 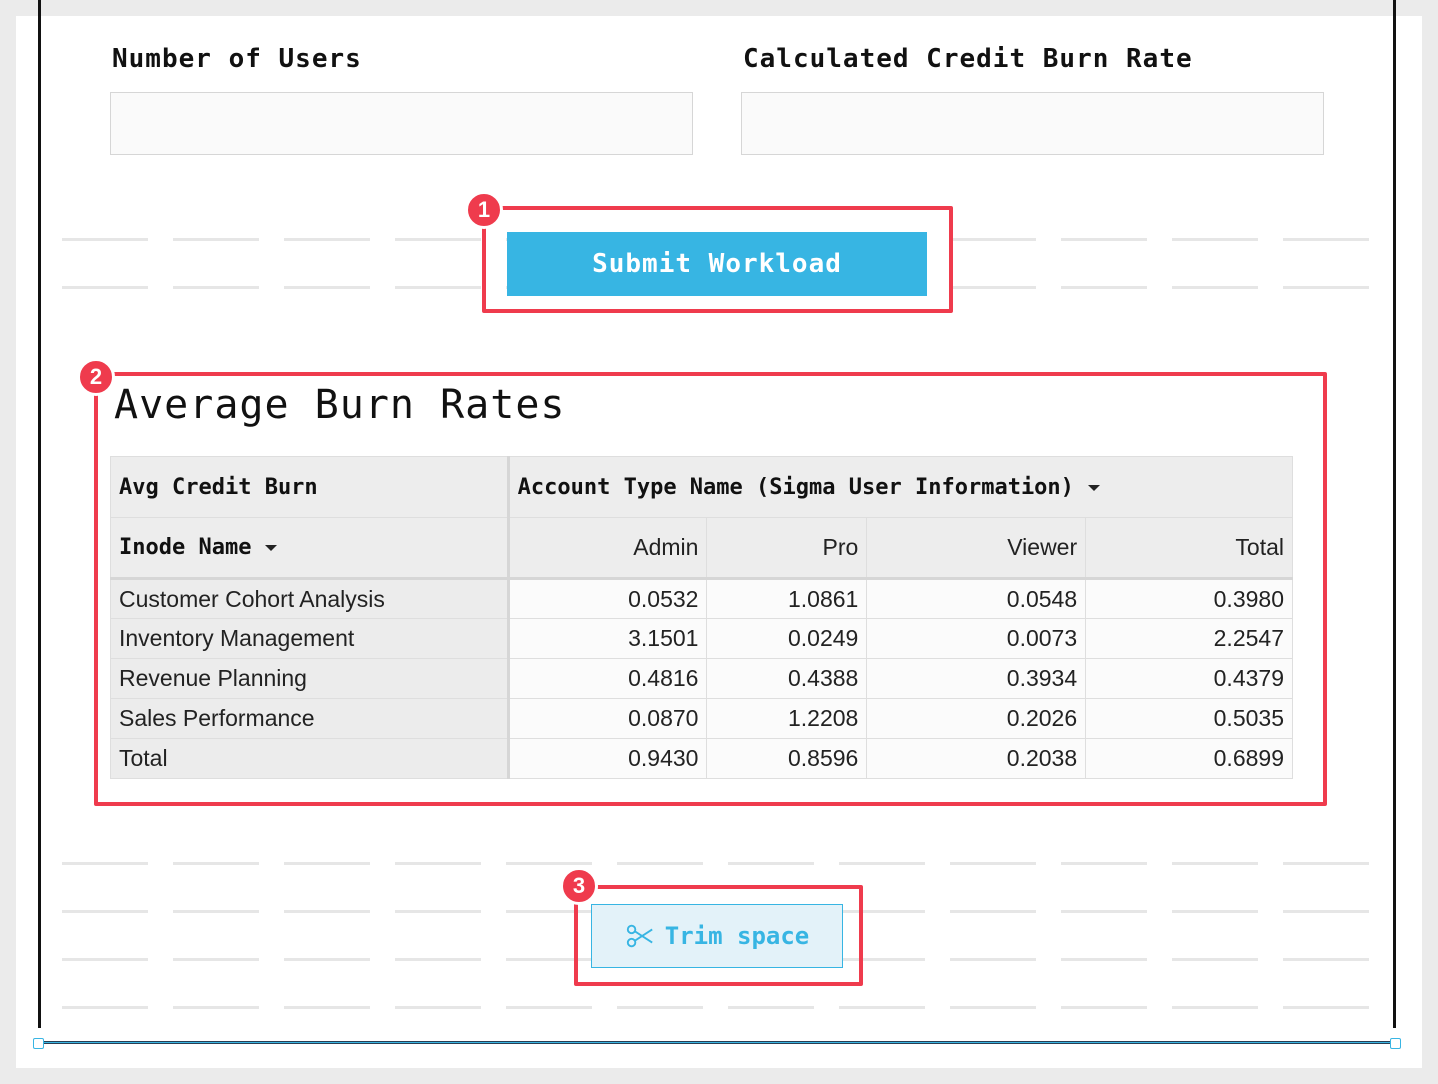 What do you see at coordinates (1395, 1043) in the screenshot?
I see `resize-handle-bottom-right` at bounding box center [1395, 1043].